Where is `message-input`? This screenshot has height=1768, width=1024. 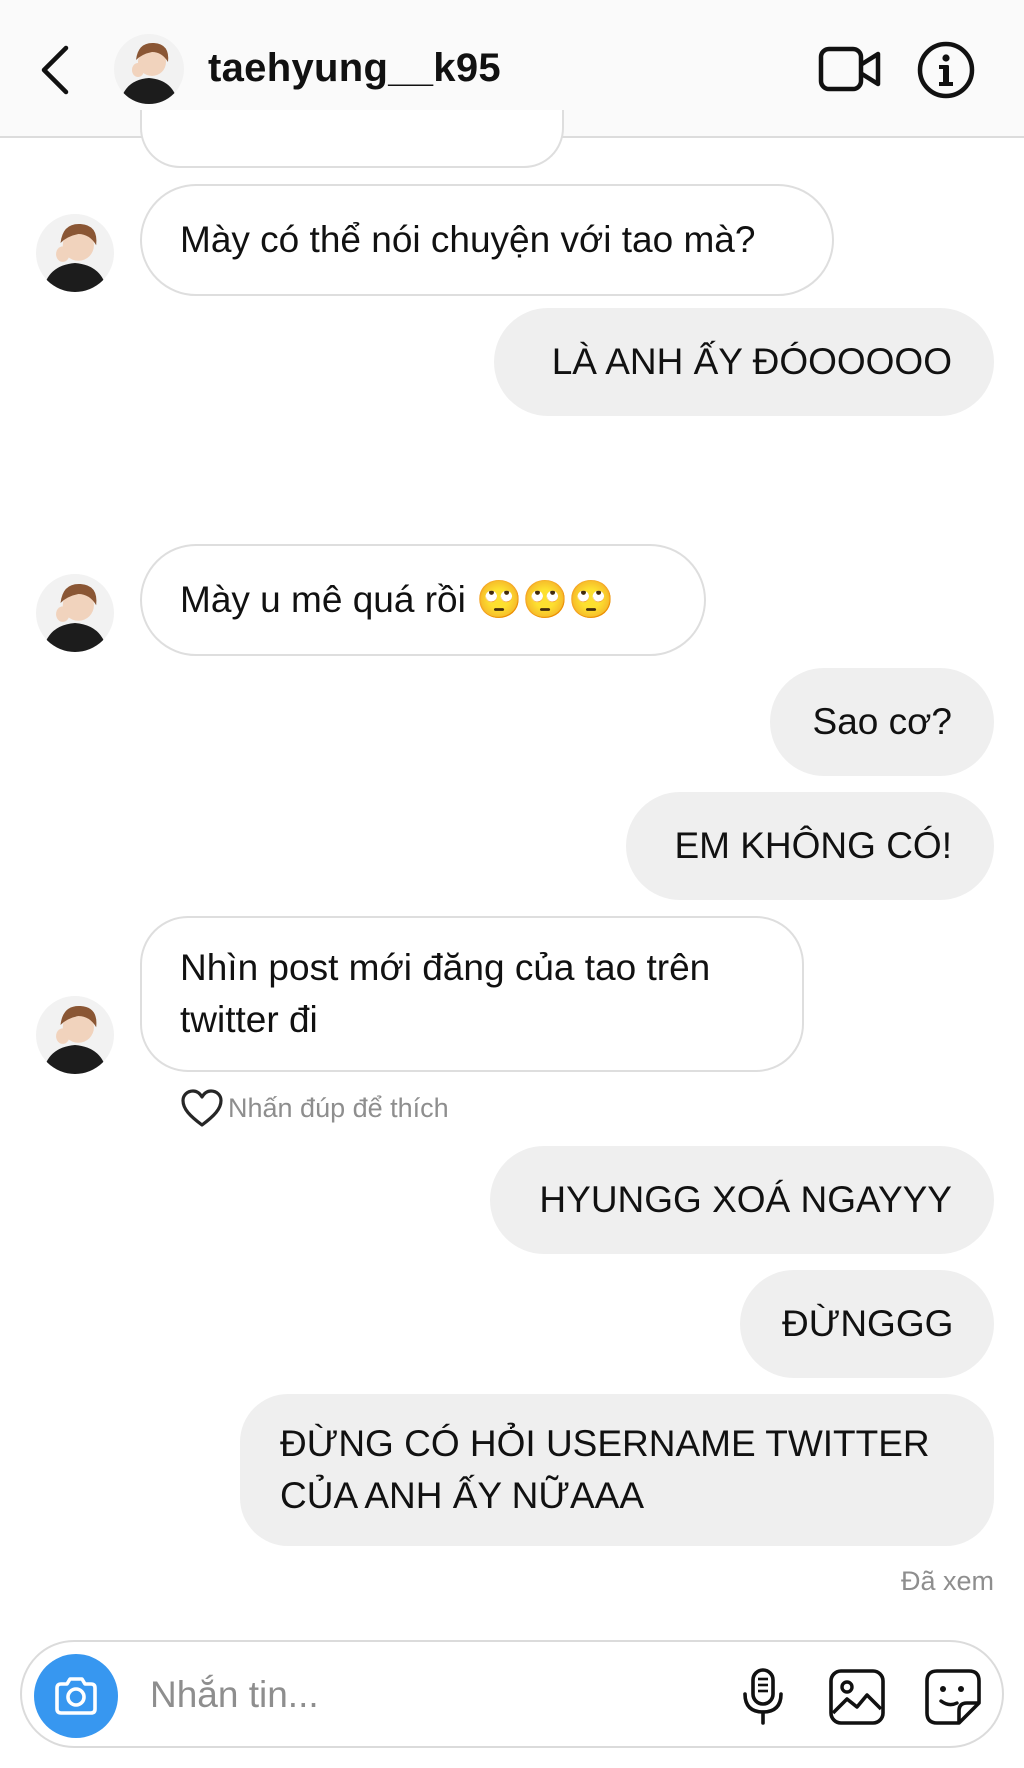
message-input is located at coordinates (370, 1695).